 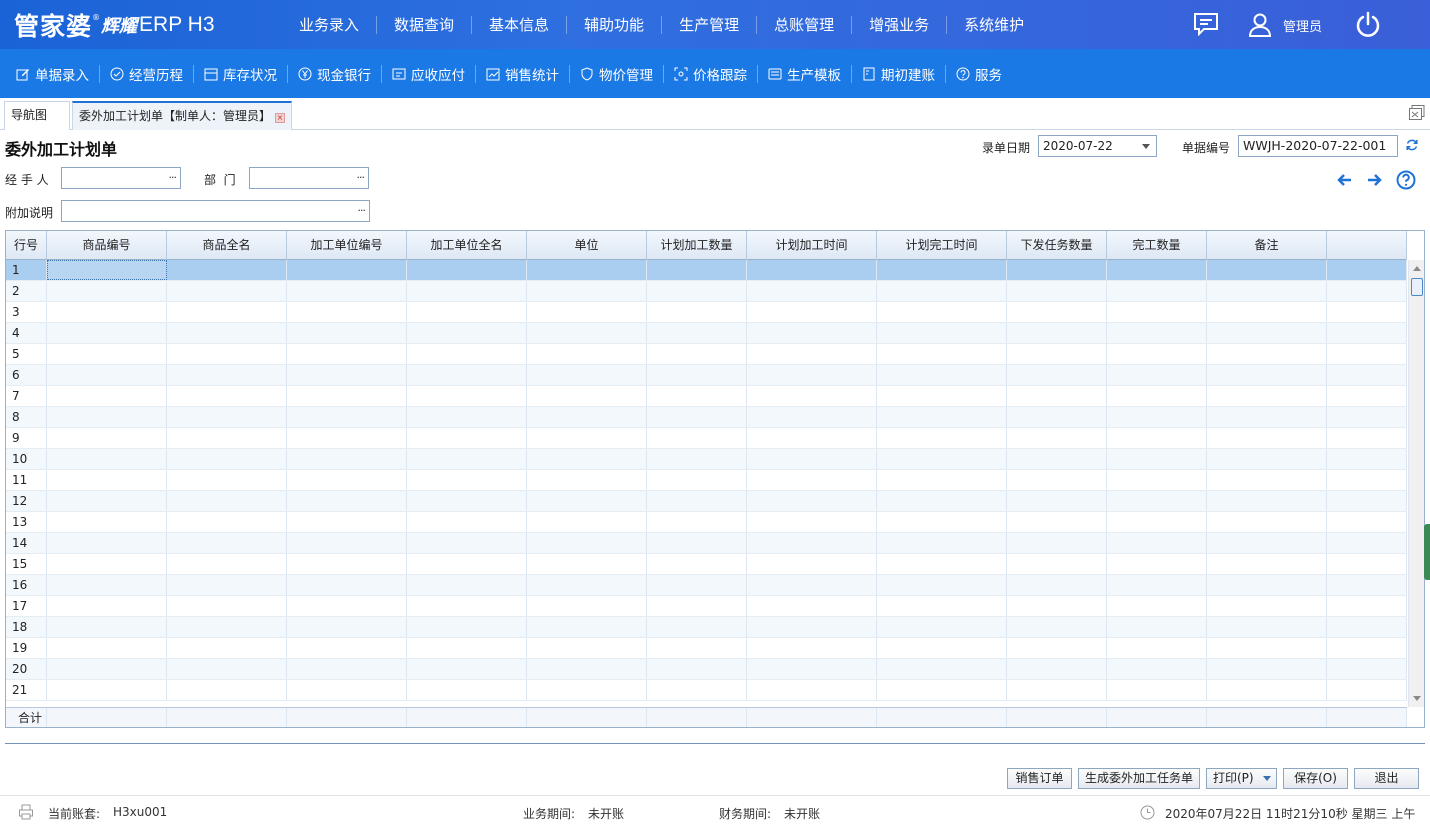 I want to click on table-row: 15, so click(x=706, y=564).